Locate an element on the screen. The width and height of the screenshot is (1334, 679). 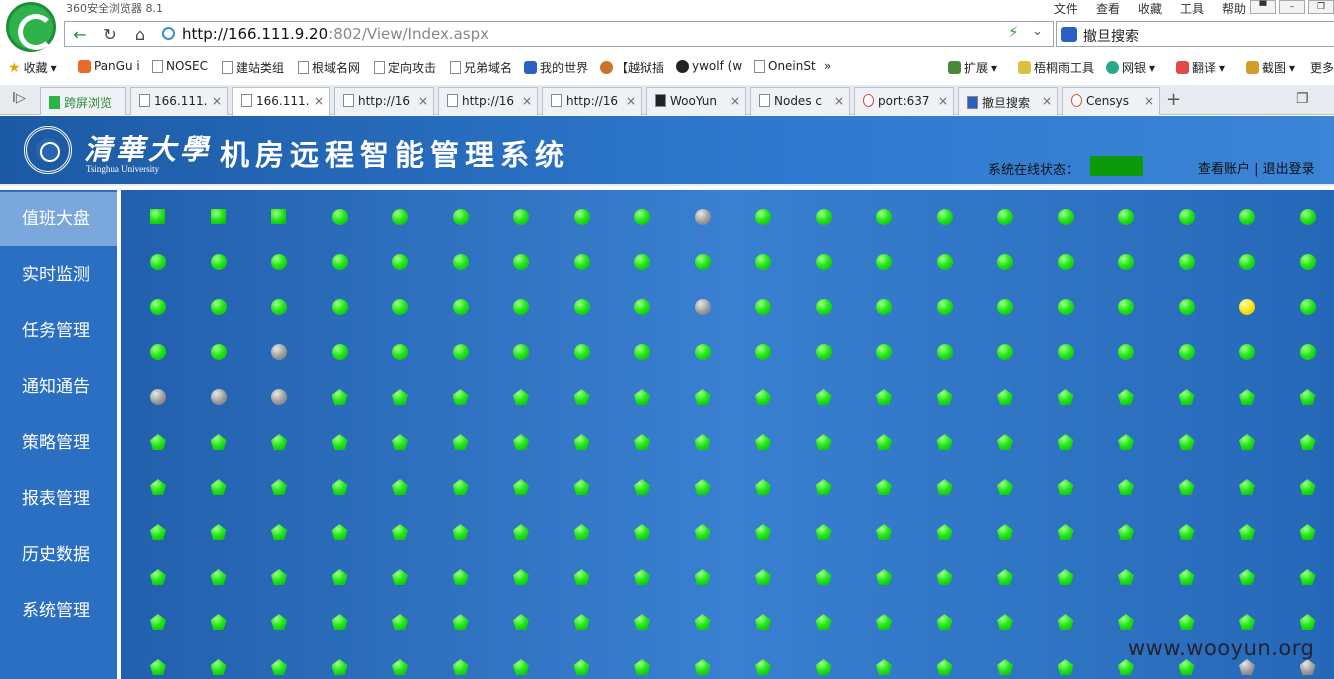
tab-item: 撤旦搜索 × is located at coordinates (1008, 101).